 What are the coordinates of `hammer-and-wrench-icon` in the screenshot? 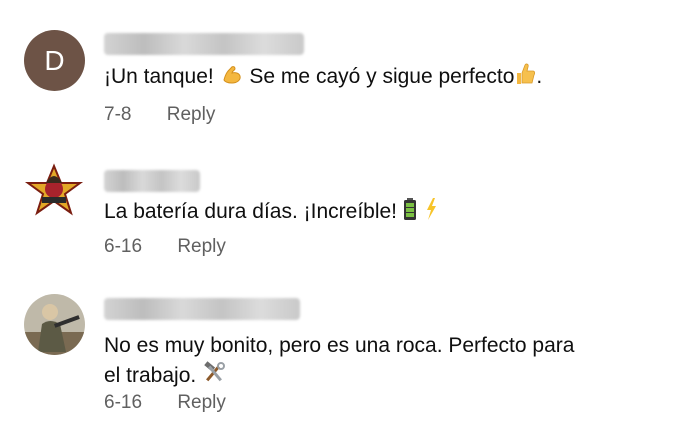 It's located at (214, 377).